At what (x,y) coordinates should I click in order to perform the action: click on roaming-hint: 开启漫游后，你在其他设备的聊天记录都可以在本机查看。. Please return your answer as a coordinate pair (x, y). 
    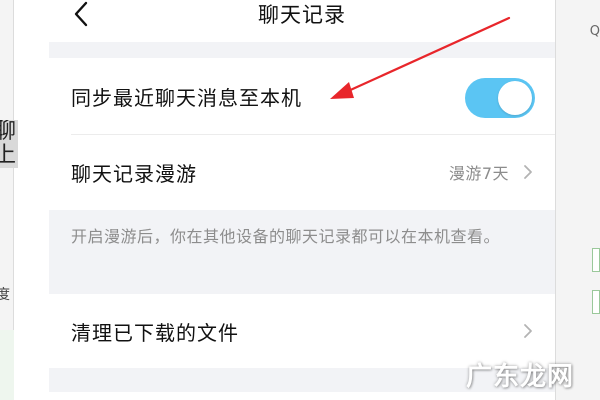
    Looking at the image, I should click on (286, 236).